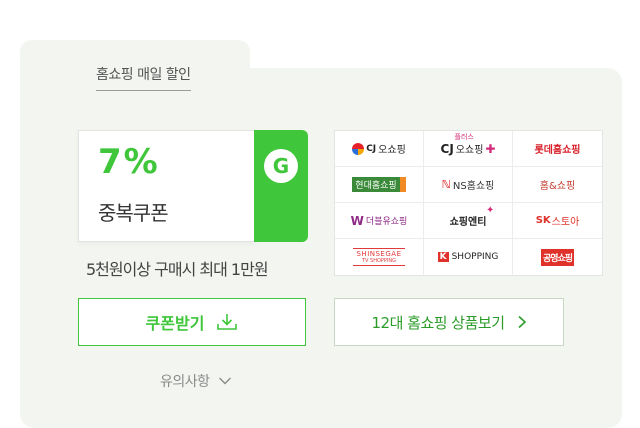  Describe the element at coordinates (557, 149) in the screenshot. I see `lotte-homeshopping-logo: 롯데홈쇼핑` at that location.